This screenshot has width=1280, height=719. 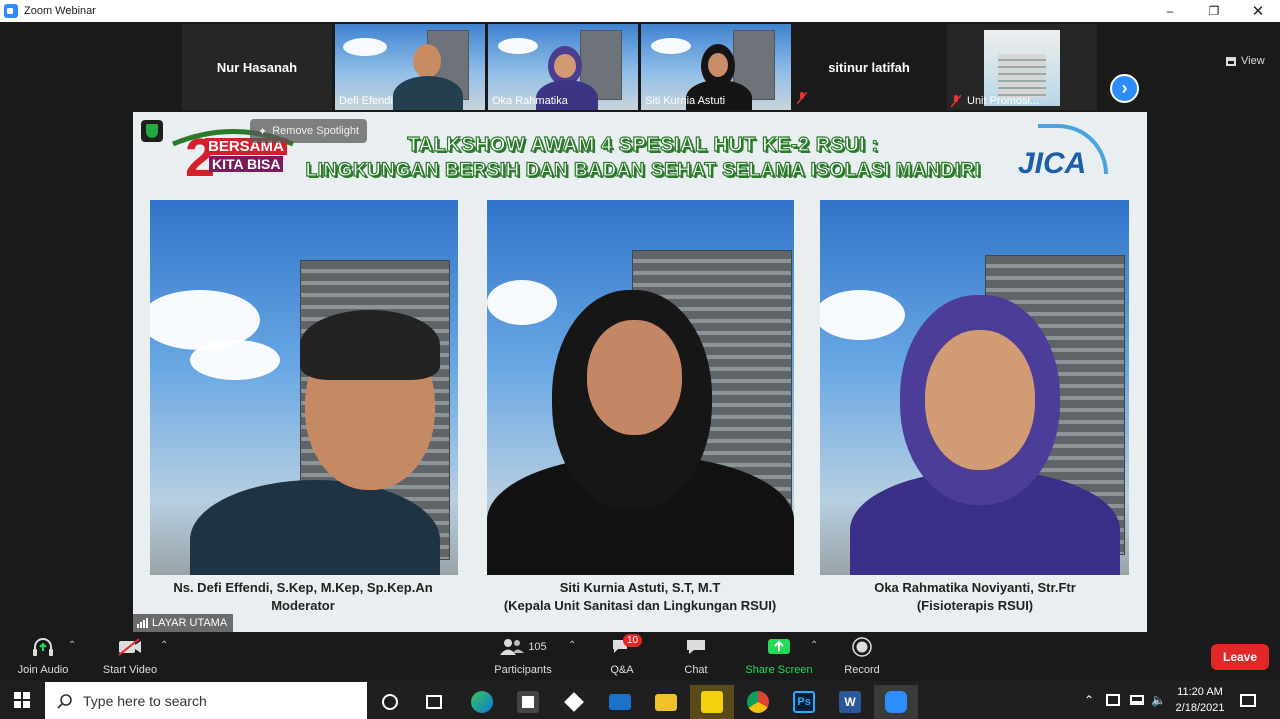 What do you see at coordinates (666, 702) in the screenshot?
I see `file-explorer-icon` at bounding box center [666, 702].